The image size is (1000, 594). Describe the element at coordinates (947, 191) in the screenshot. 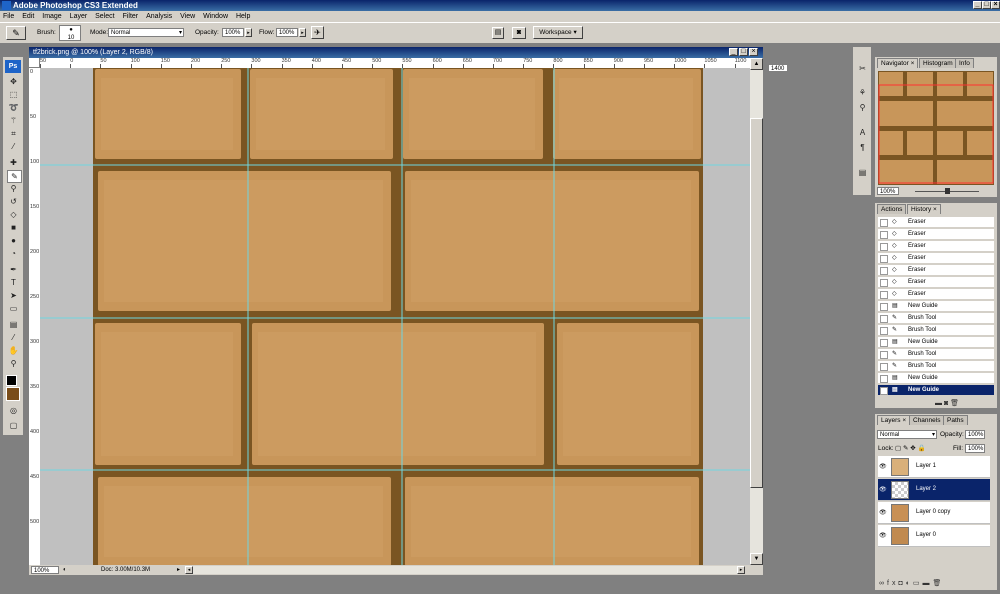

I see `navigator-slider-handle` at that location.